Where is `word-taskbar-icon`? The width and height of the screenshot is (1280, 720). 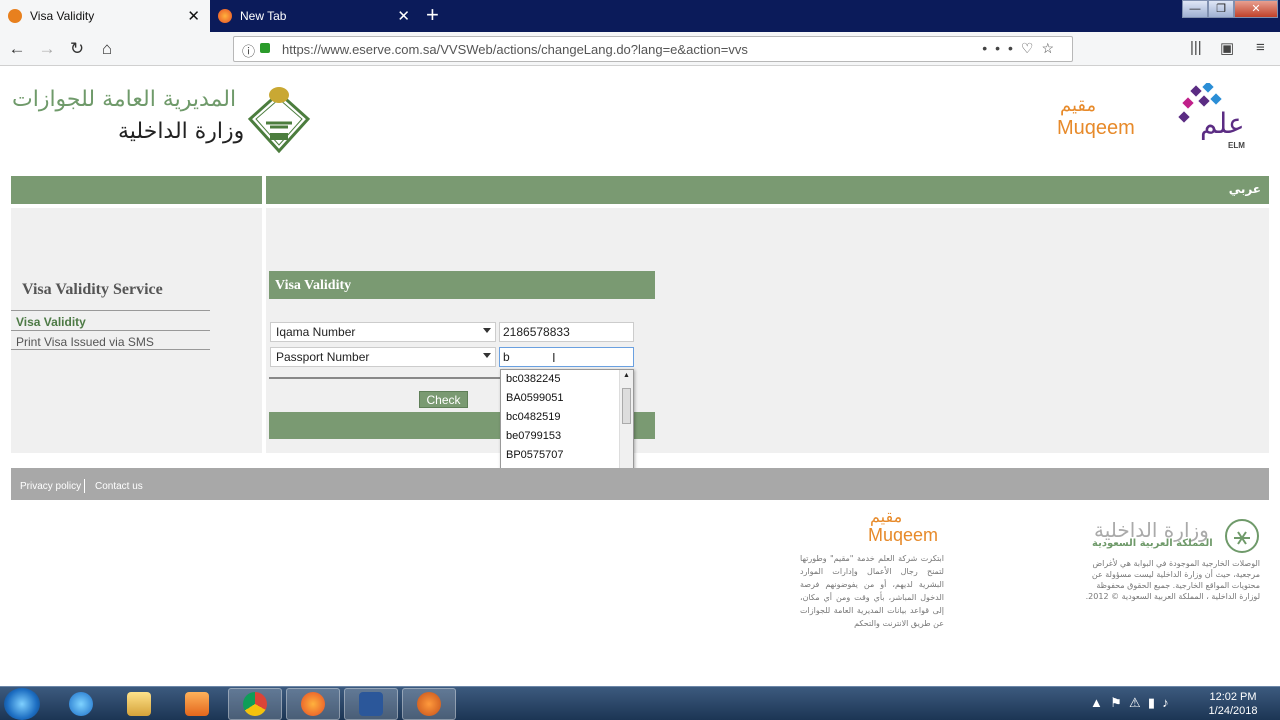
word-taskbar-icon is located at coordinates (371, 704).